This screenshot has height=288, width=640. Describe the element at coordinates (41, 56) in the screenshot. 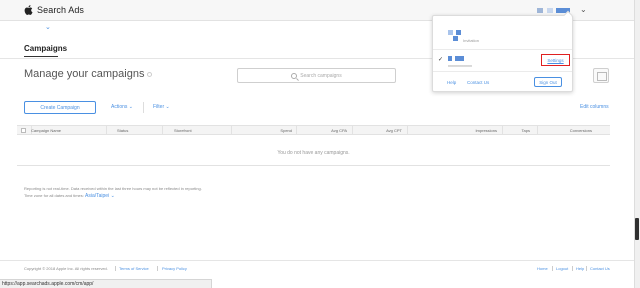

I see `tab-active-indicator` at that location.